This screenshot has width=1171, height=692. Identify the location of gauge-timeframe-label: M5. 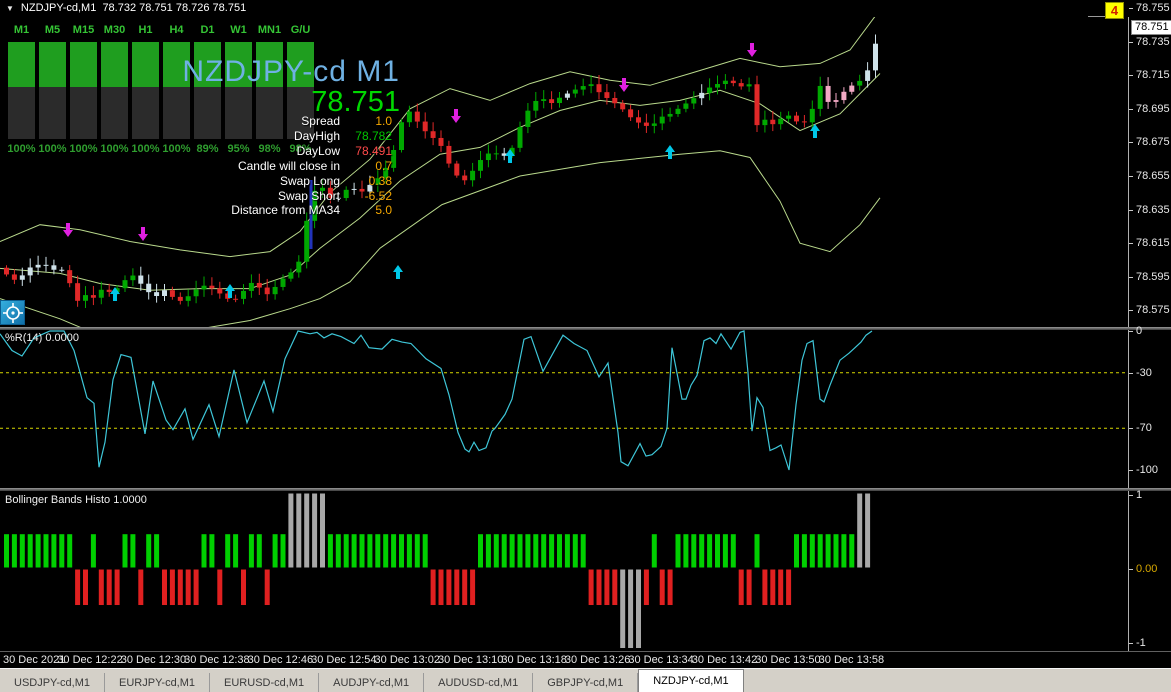
(52, 30).